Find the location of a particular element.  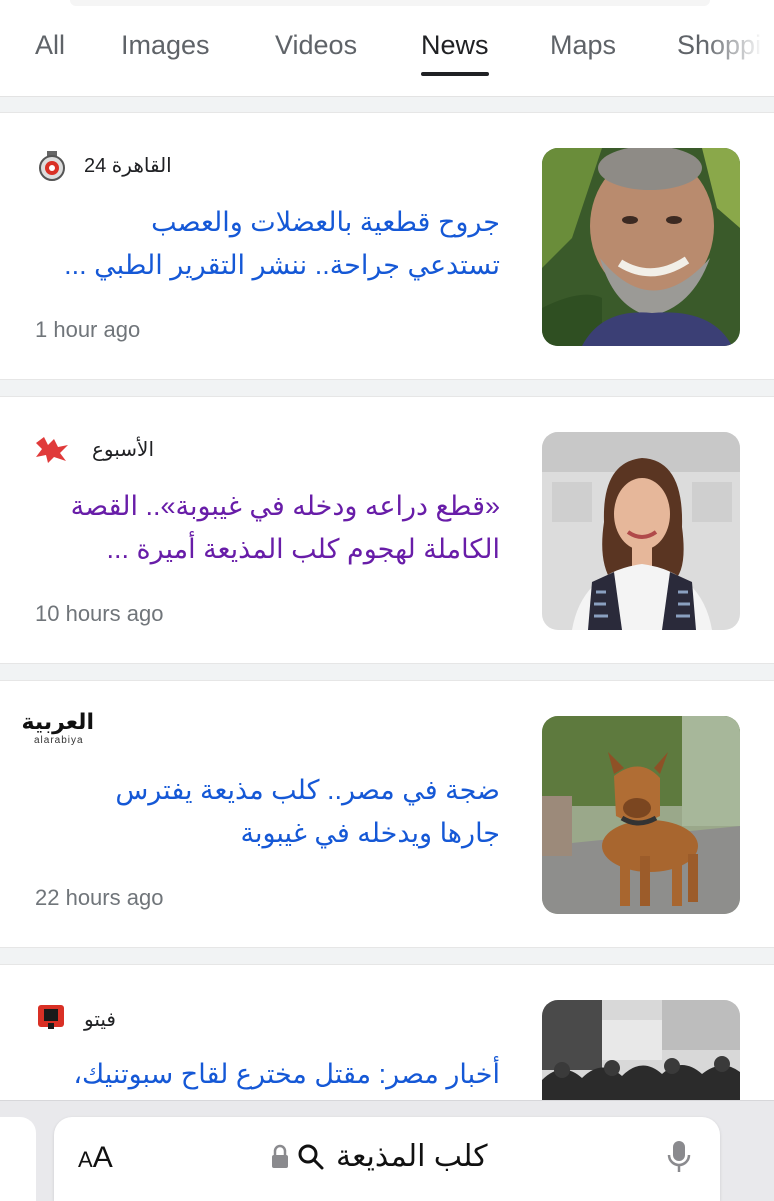

search-icon is located at coordinates (311, 1156).